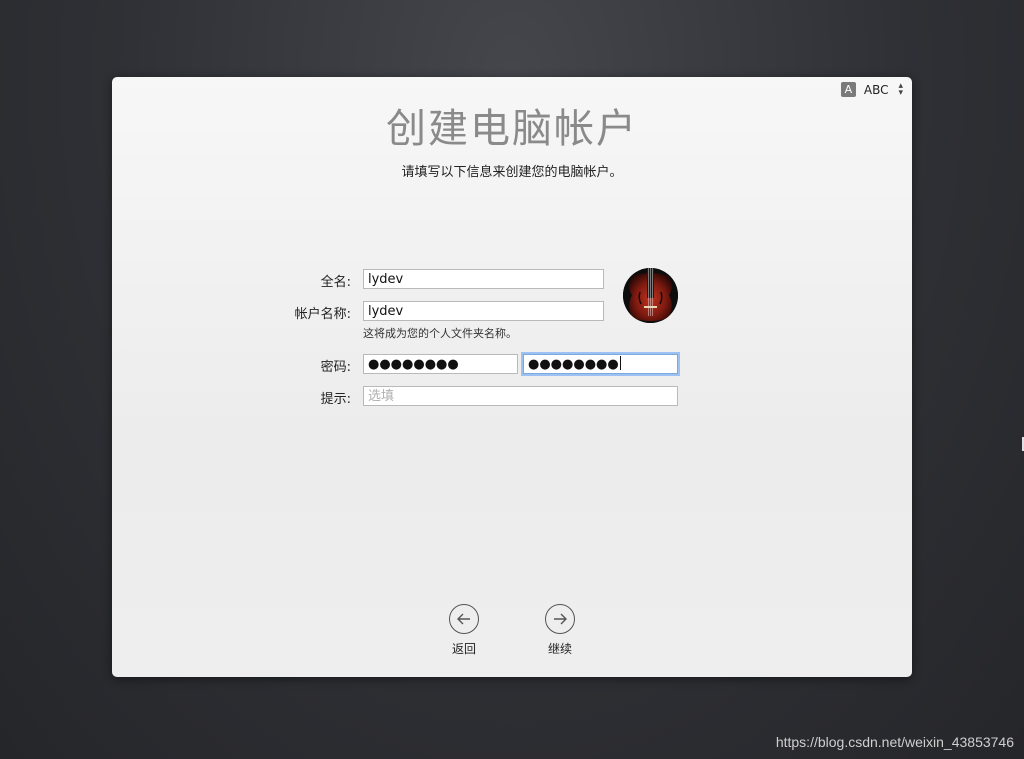 Image resolution: width=1024 pixels, height=759 pixels. Describe the element at coordinates (848, 89) in the screenshot. I see `input-source-badge: A` at that location.